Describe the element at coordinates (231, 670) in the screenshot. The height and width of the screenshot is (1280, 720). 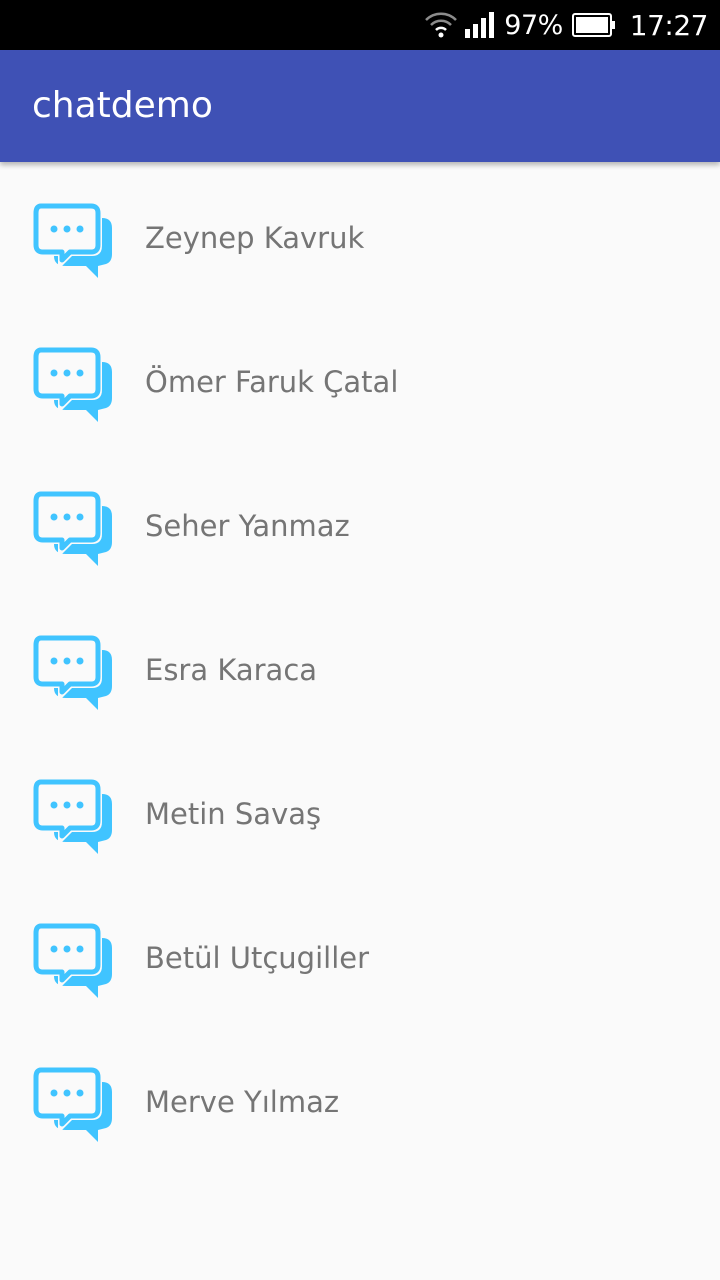
I see `contact-name: Esra Karaca` at that location.